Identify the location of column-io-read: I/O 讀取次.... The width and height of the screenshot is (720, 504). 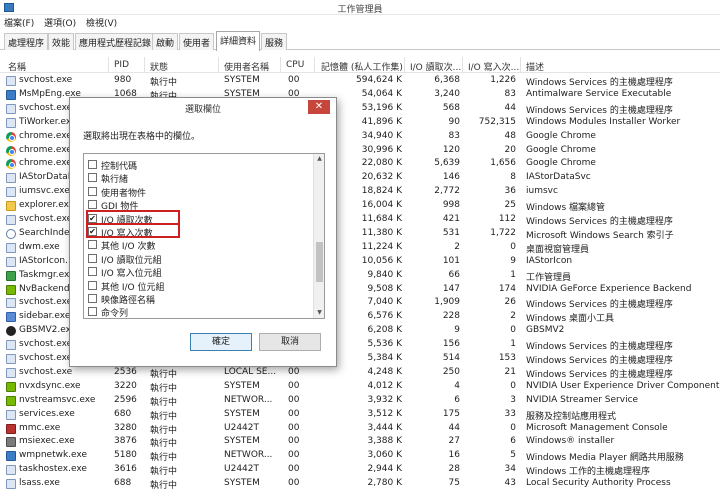
(435, 66).